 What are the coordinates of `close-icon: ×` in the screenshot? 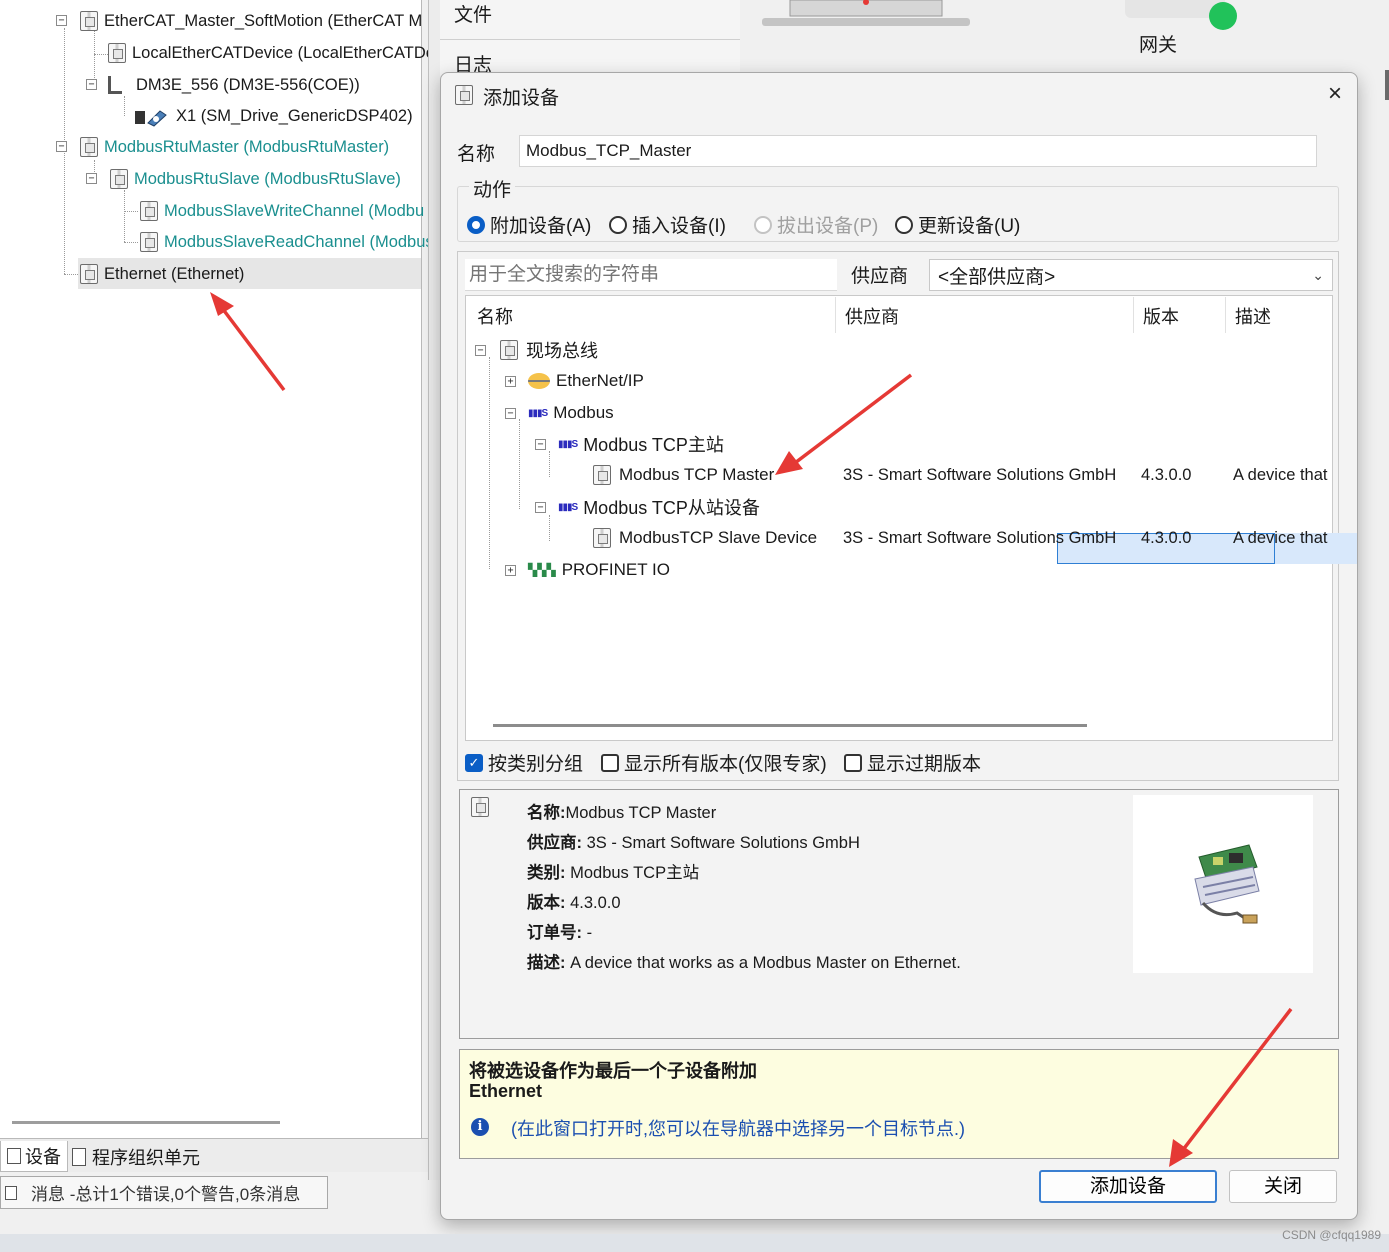 It's located at (1335, 95).